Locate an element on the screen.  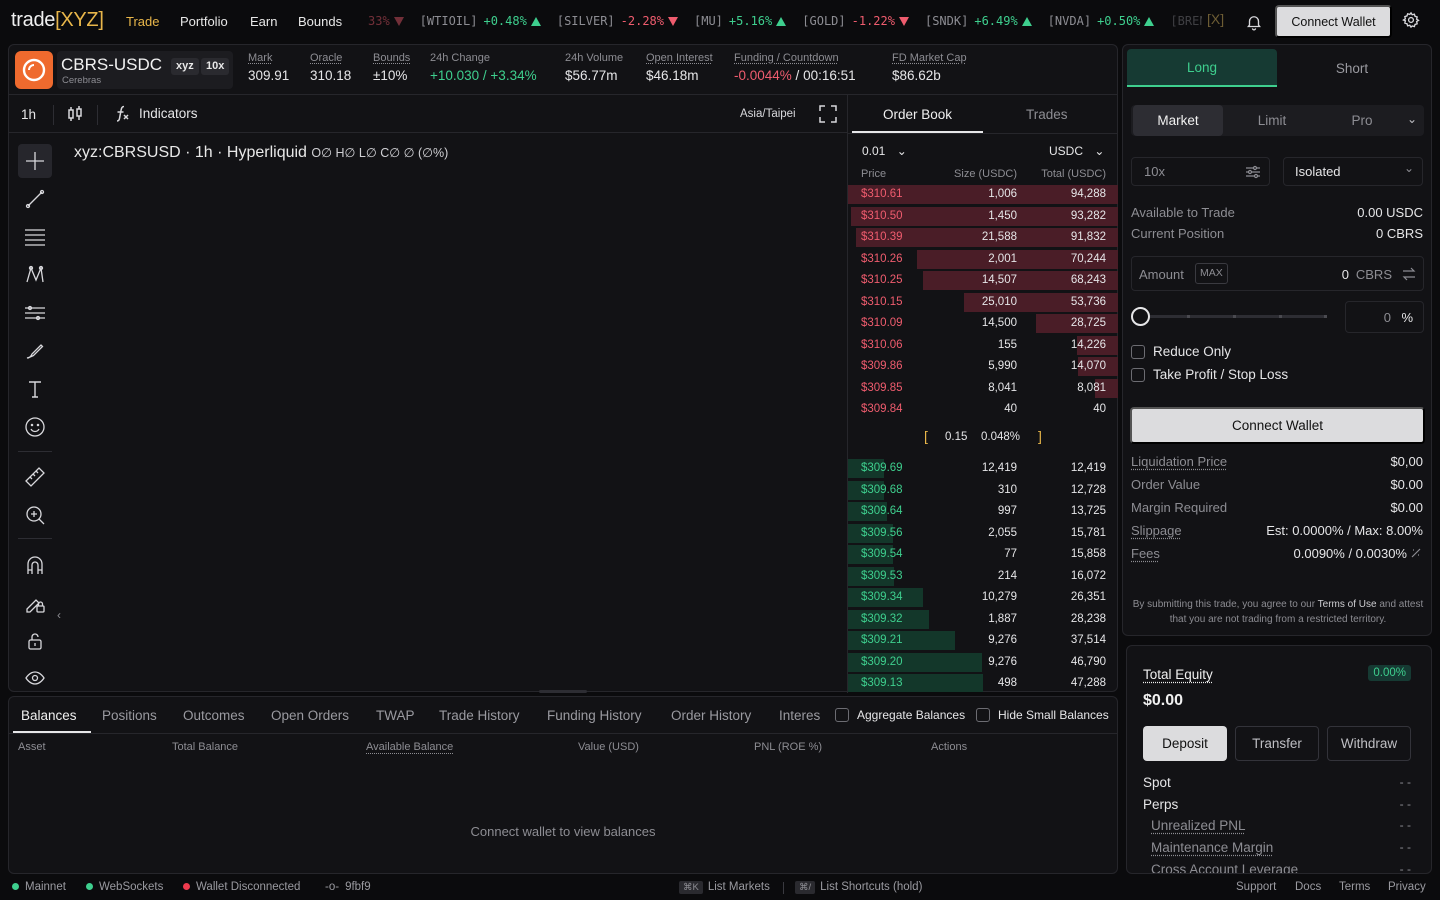
tab-long: Long is located at coordinates (1202, 68).